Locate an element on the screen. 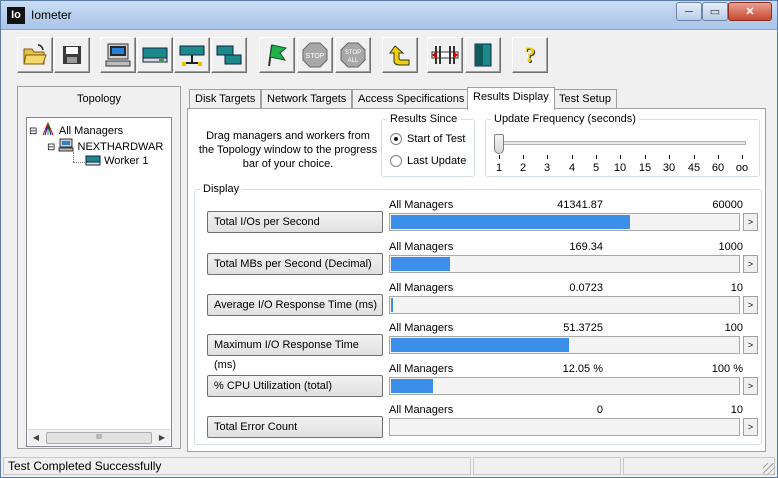  slider-tick-label: oo is located at coordinates (742, 168).